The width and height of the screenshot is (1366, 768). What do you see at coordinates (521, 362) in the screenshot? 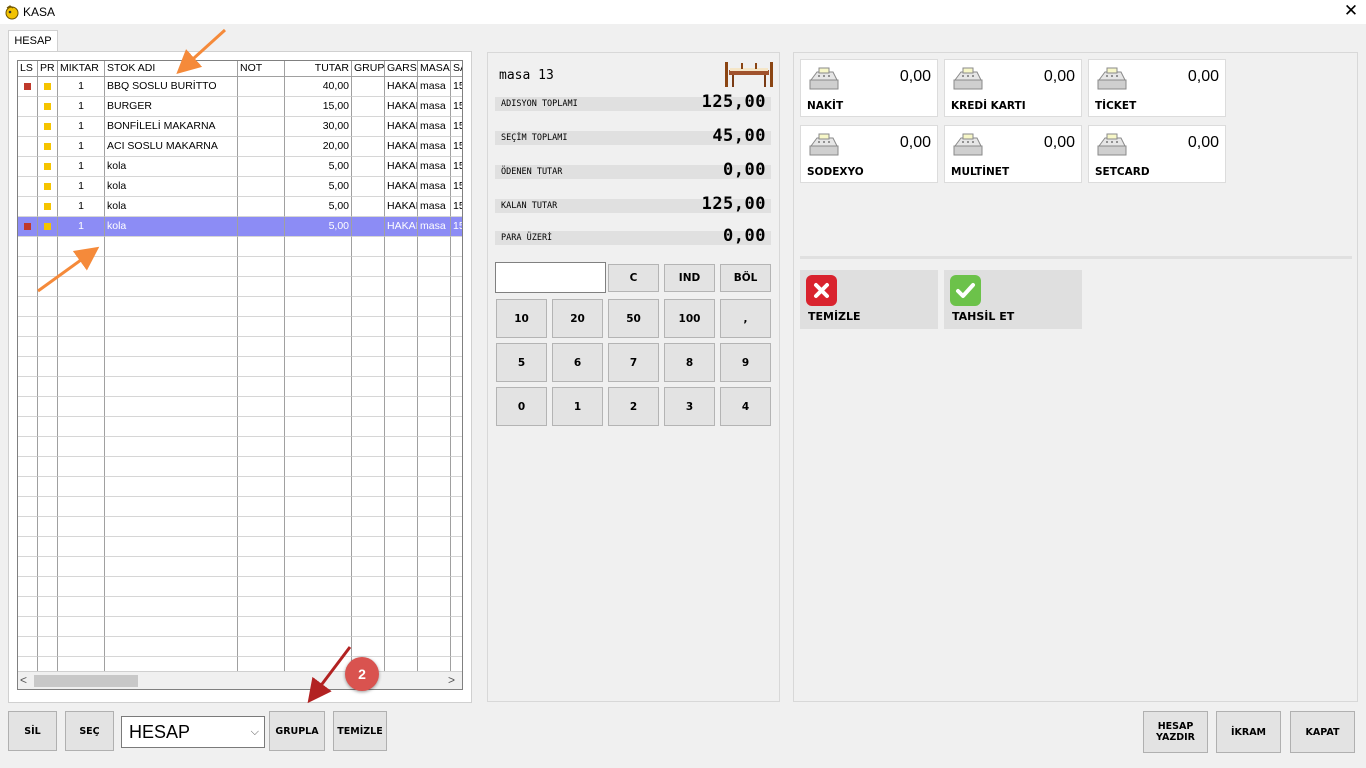
I see `key-button: 5` at bounding box center [521, 362].